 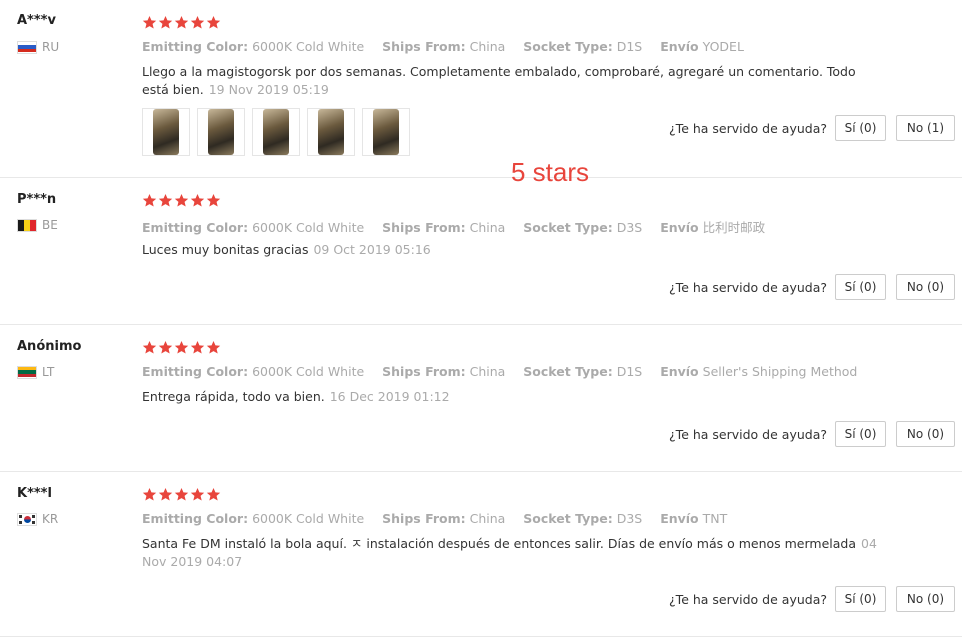 I want to click on reviewer-name: P***n, so click(x=37, y=199).